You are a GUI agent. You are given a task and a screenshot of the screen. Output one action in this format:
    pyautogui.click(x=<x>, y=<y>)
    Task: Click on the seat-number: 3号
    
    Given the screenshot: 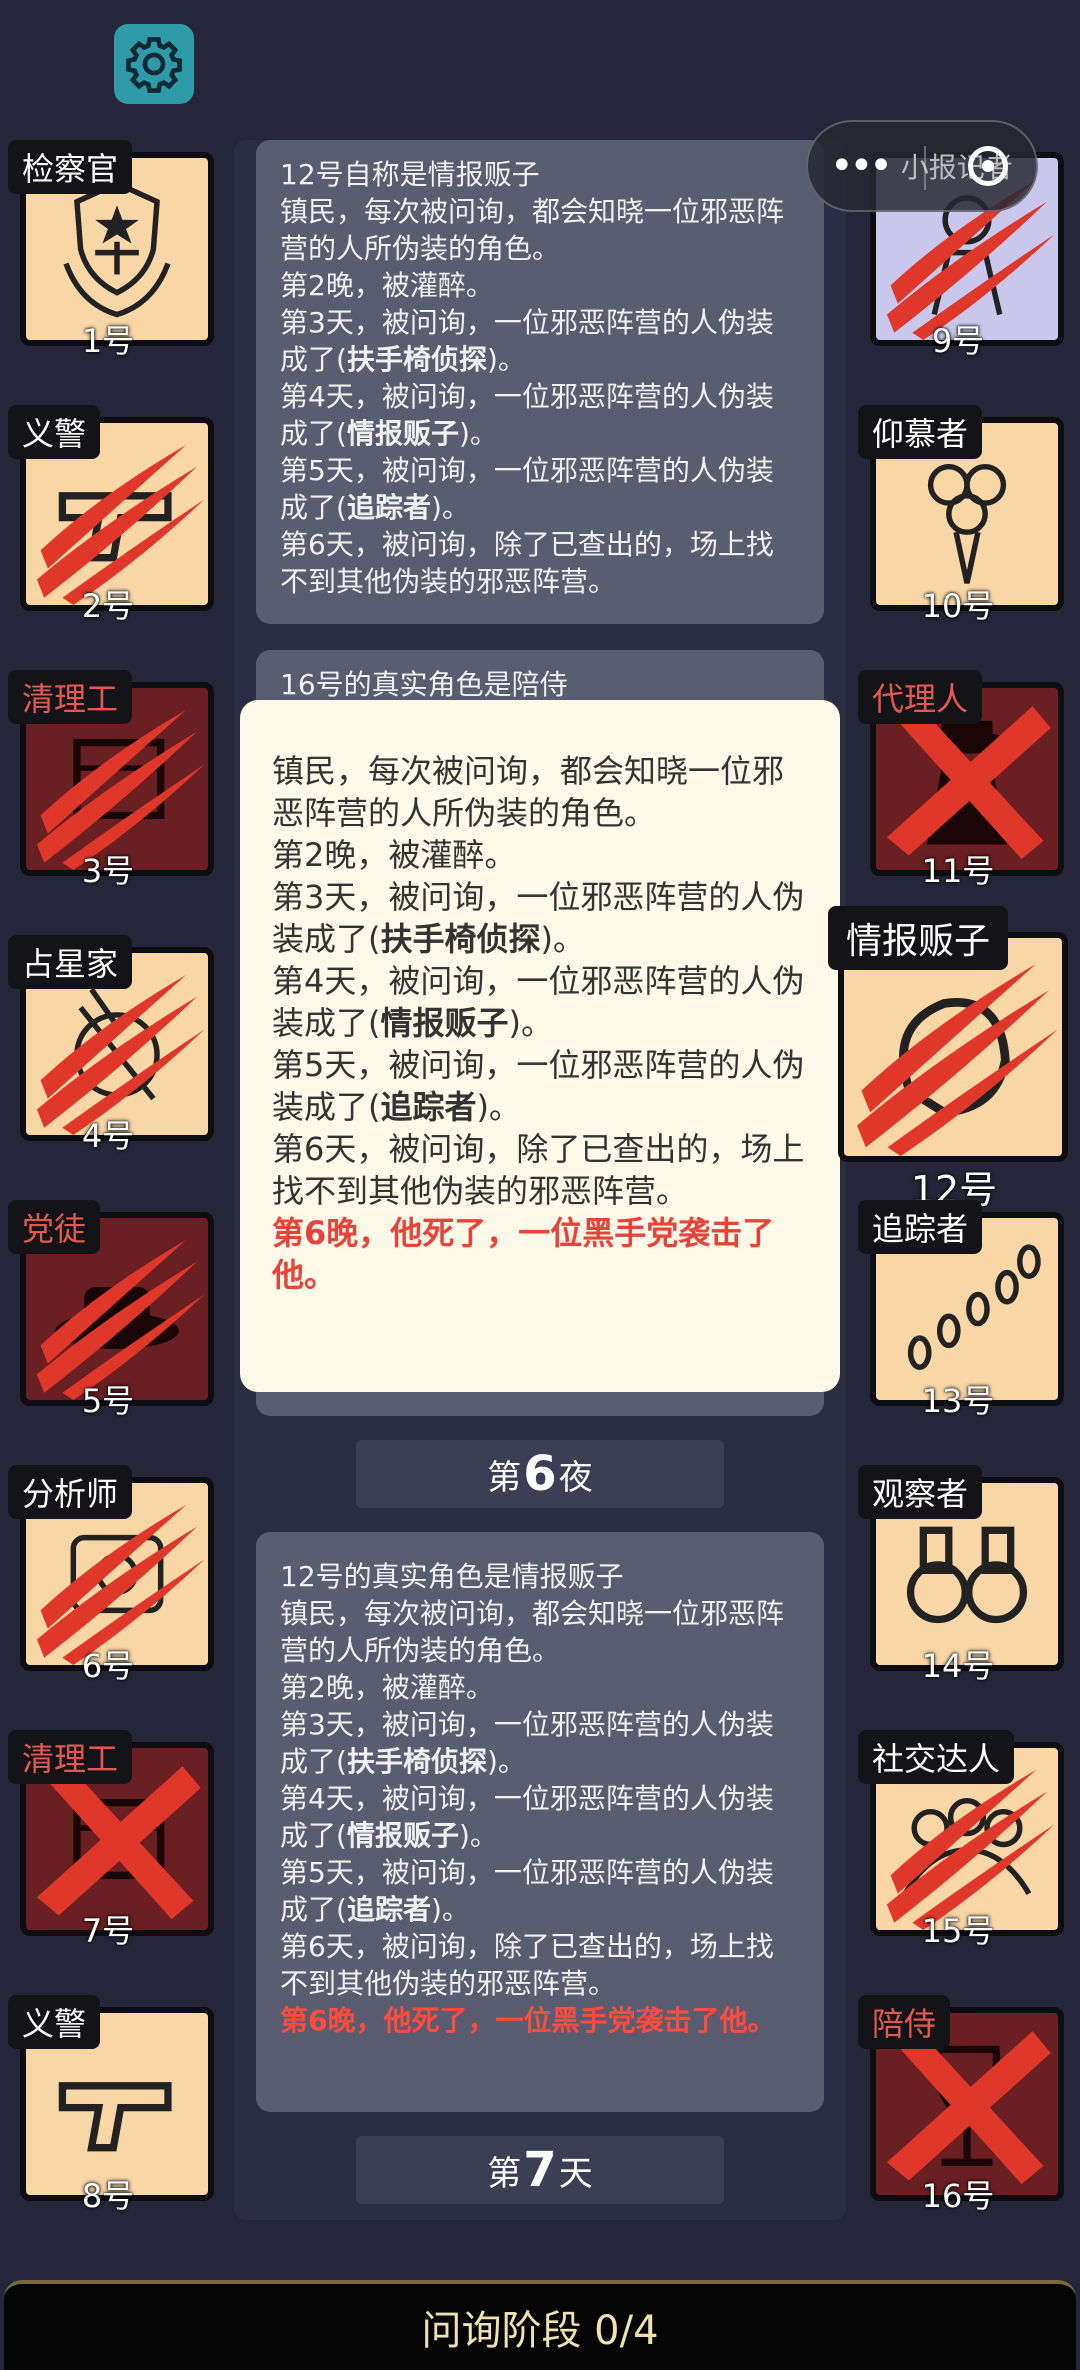 What is the action you would take?
    pyautogui.click(x=108, y=871)
    